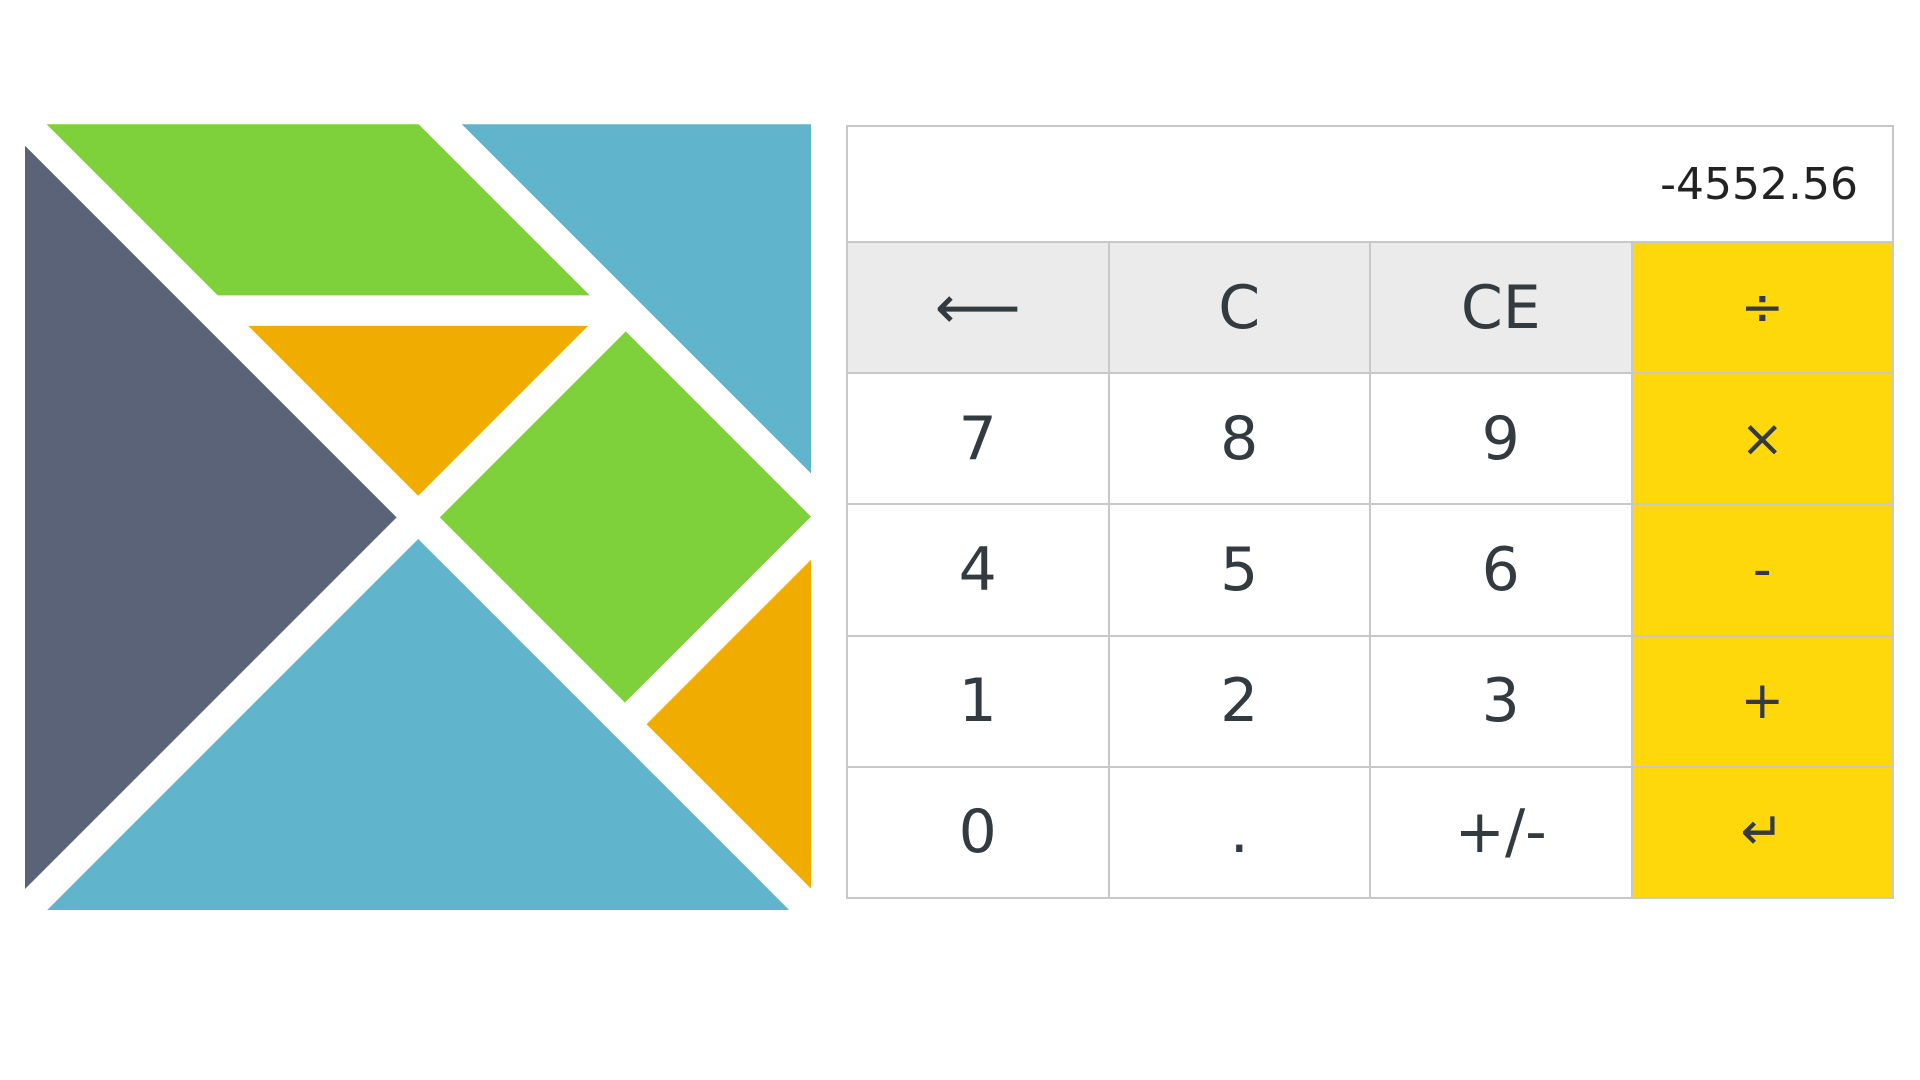 The width and height of the screenshot is (1920, 1080). I want to click on enter-button: ↵, so click(1762, 832).